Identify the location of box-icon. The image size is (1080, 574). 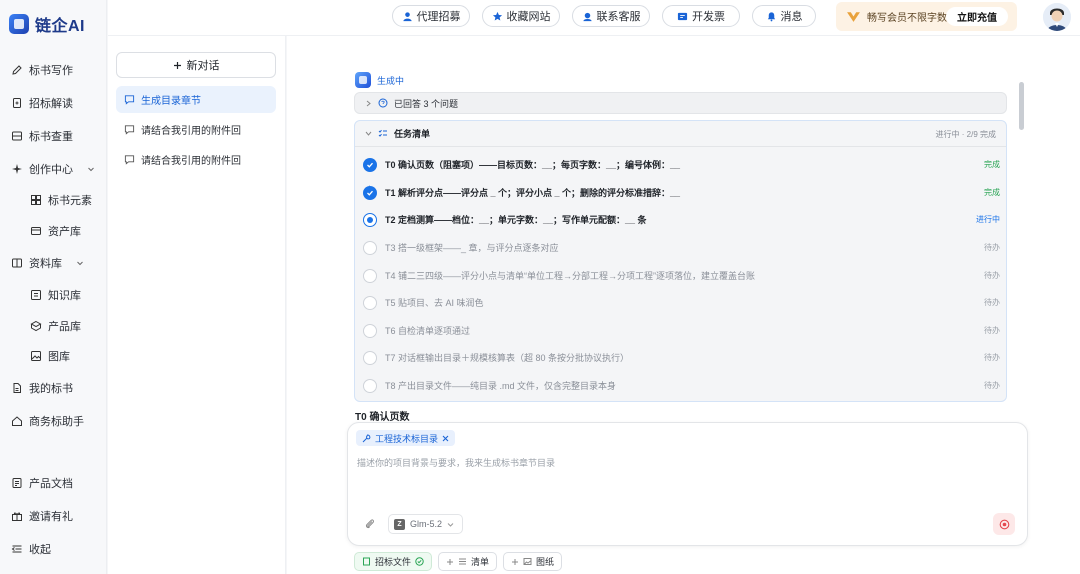
(36, 231).